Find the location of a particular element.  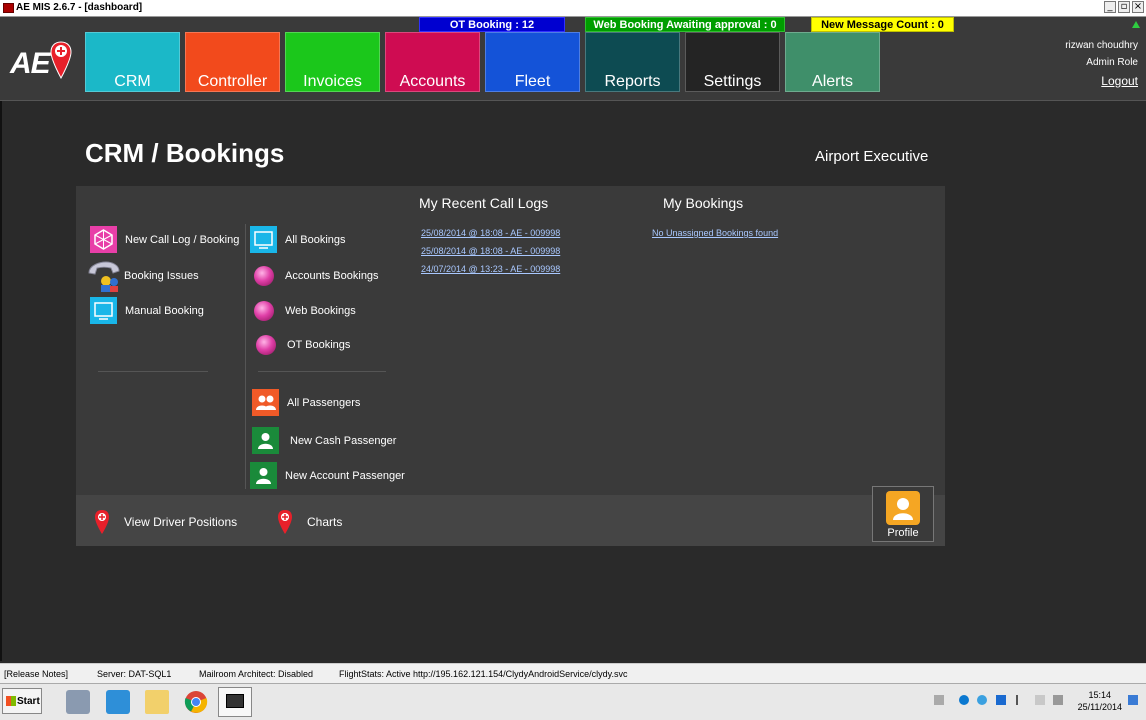

server-status: Server: DAT-SQL1 is located at coordinates (134, 674).